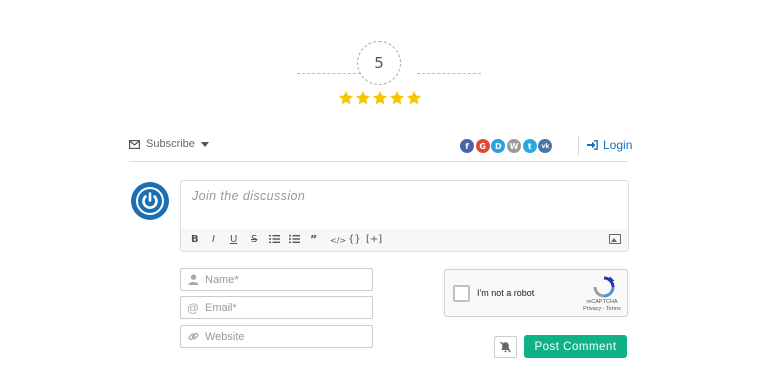 This screenshot has height=386, width=768. What do you see at coordinates (449, 73) in the screenshot?
I see `rating-divider-right` at bounding box center [449, 73].